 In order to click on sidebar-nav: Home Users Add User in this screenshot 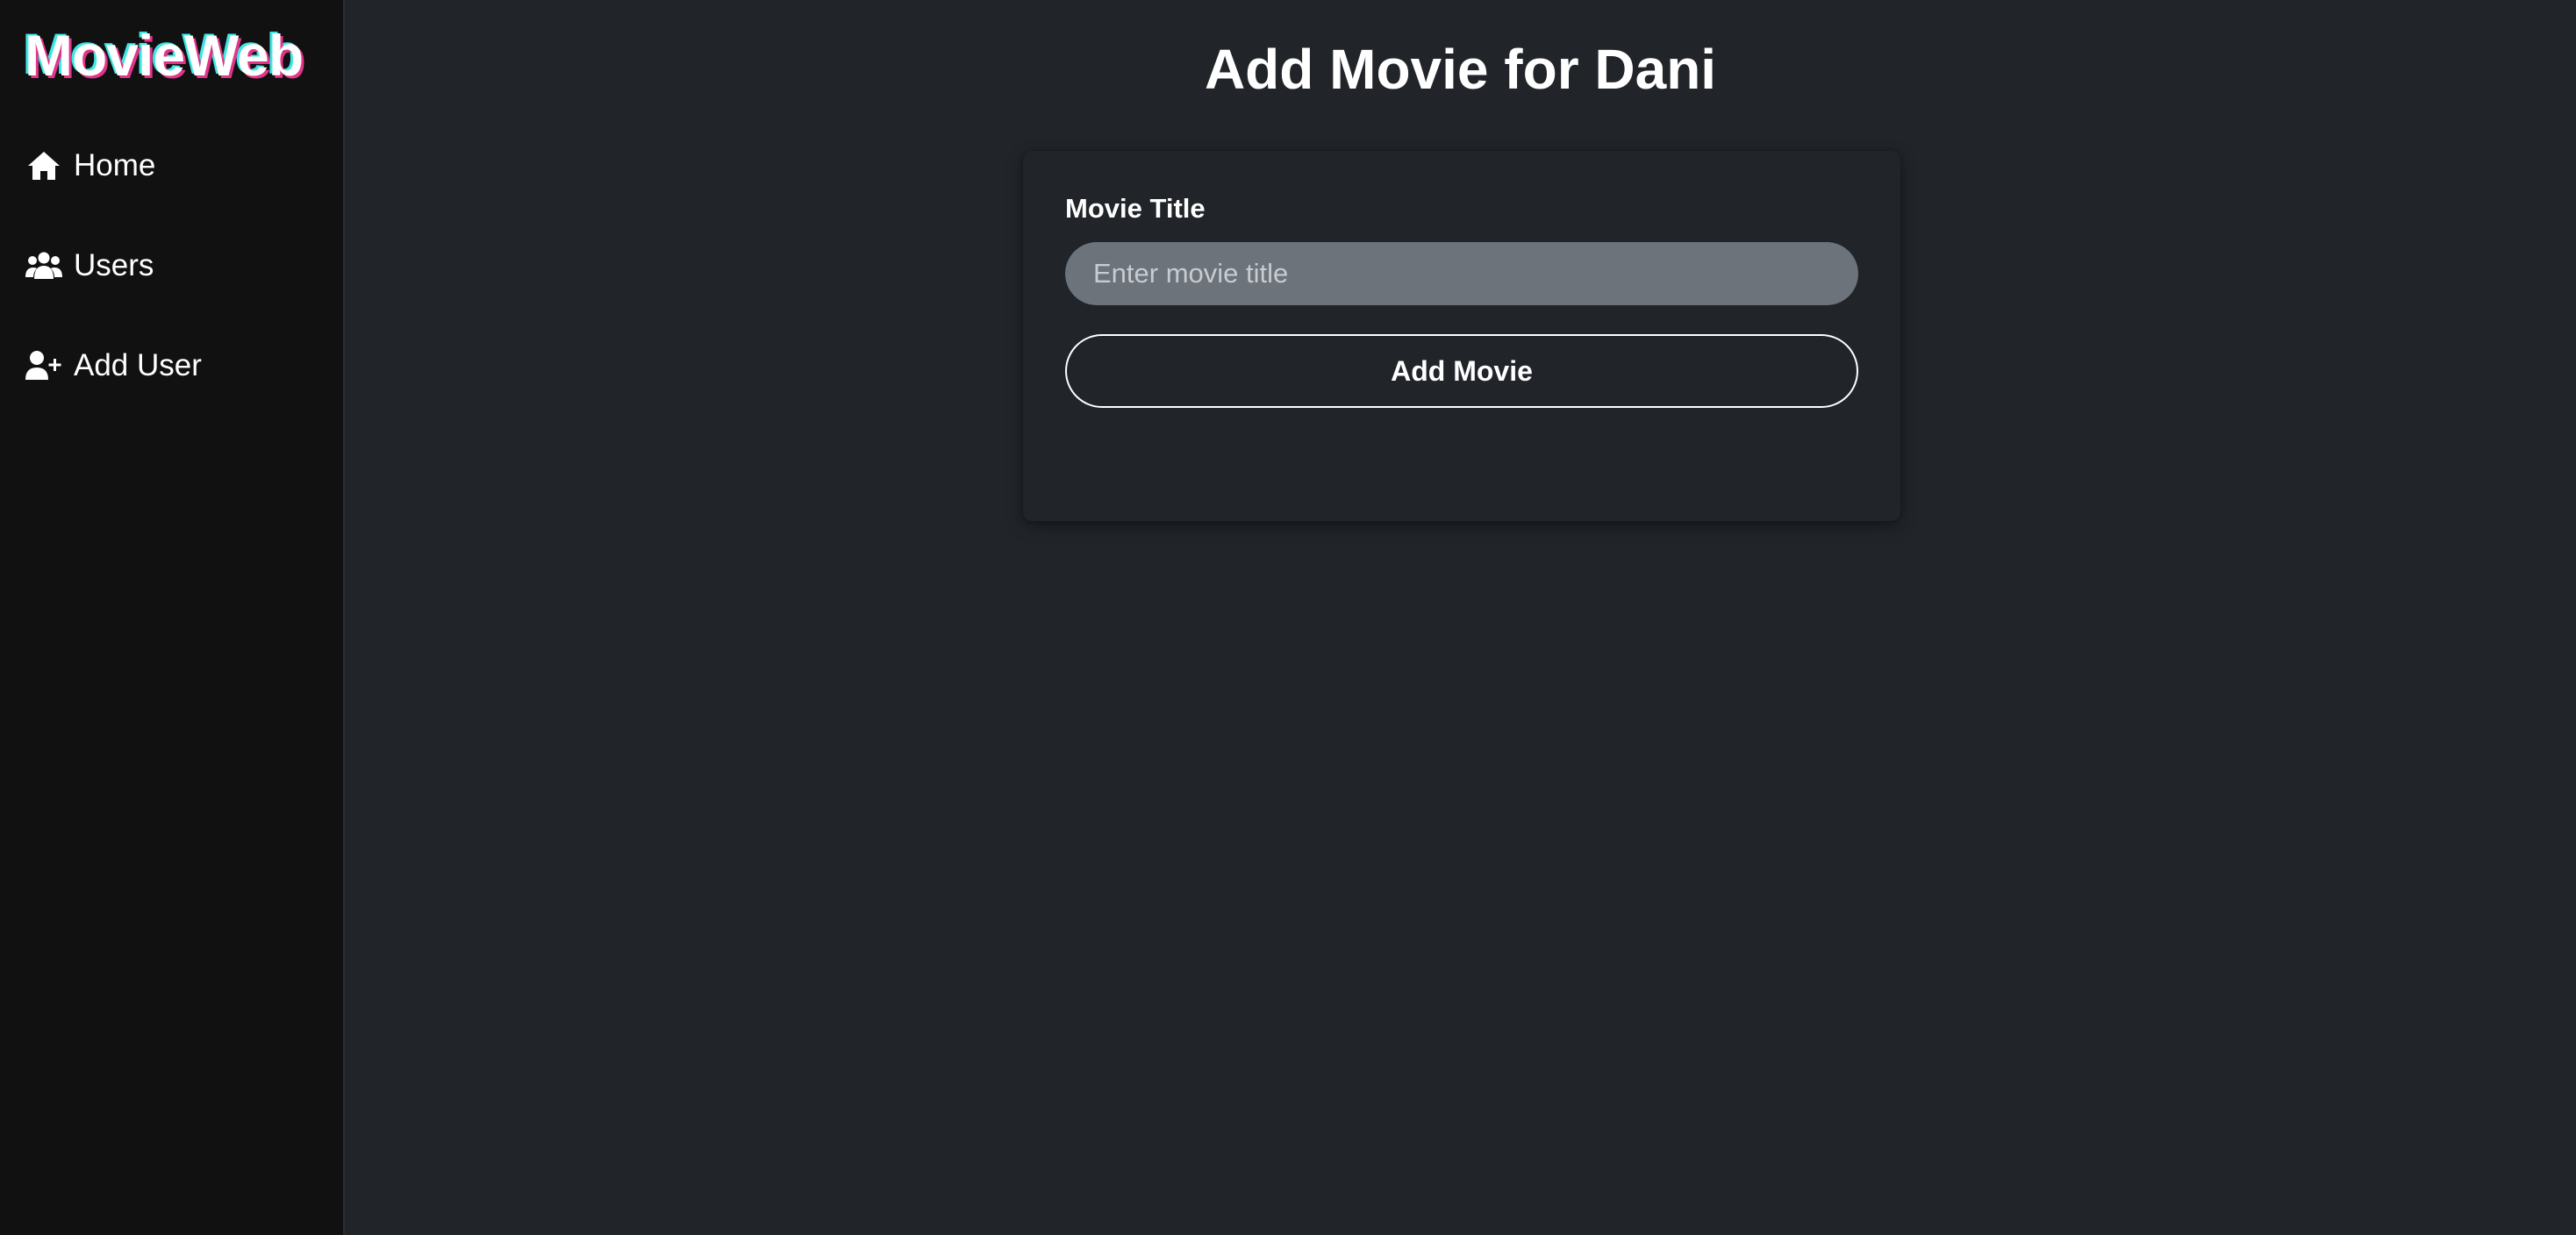, I will do `click(171, 266)`.